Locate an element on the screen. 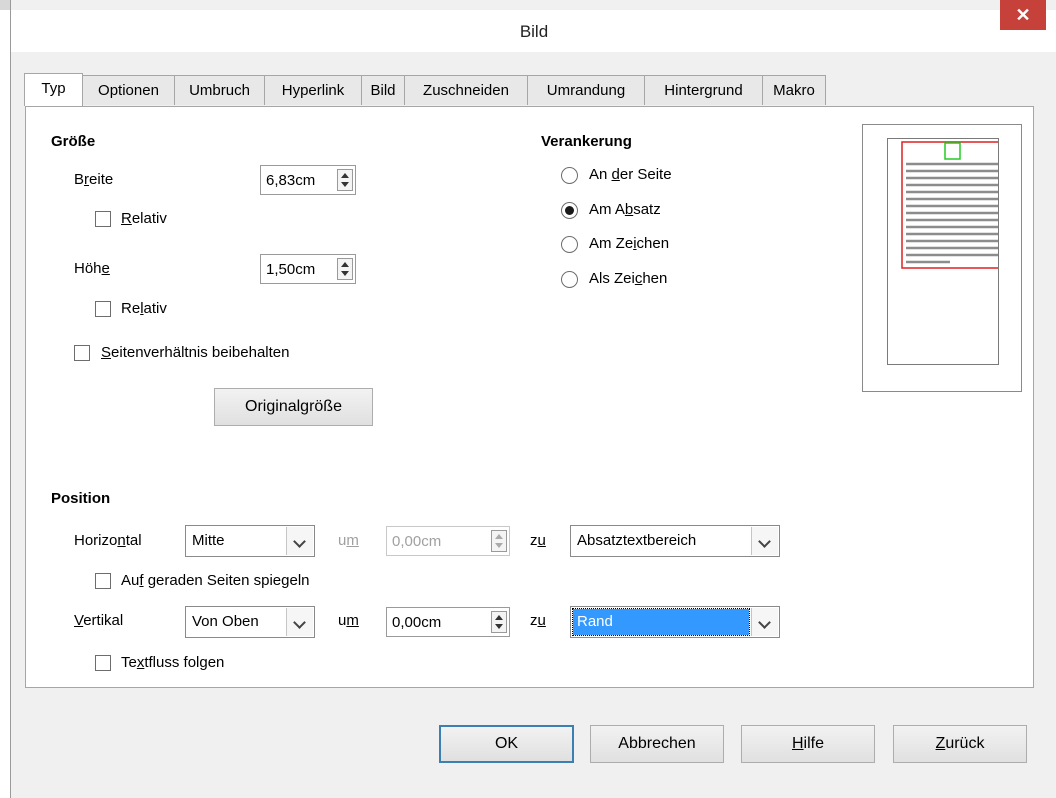  vertical-by-spinbox: 0,00cm is located at coordinates (448, 622).